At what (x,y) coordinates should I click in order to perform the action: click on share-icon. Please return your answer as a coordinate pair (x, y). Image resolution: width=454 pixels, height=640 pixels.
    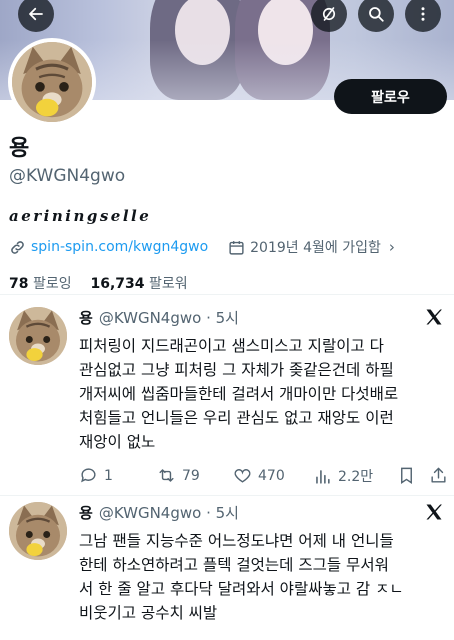
    Looking at the image, I should click on (438, 475).